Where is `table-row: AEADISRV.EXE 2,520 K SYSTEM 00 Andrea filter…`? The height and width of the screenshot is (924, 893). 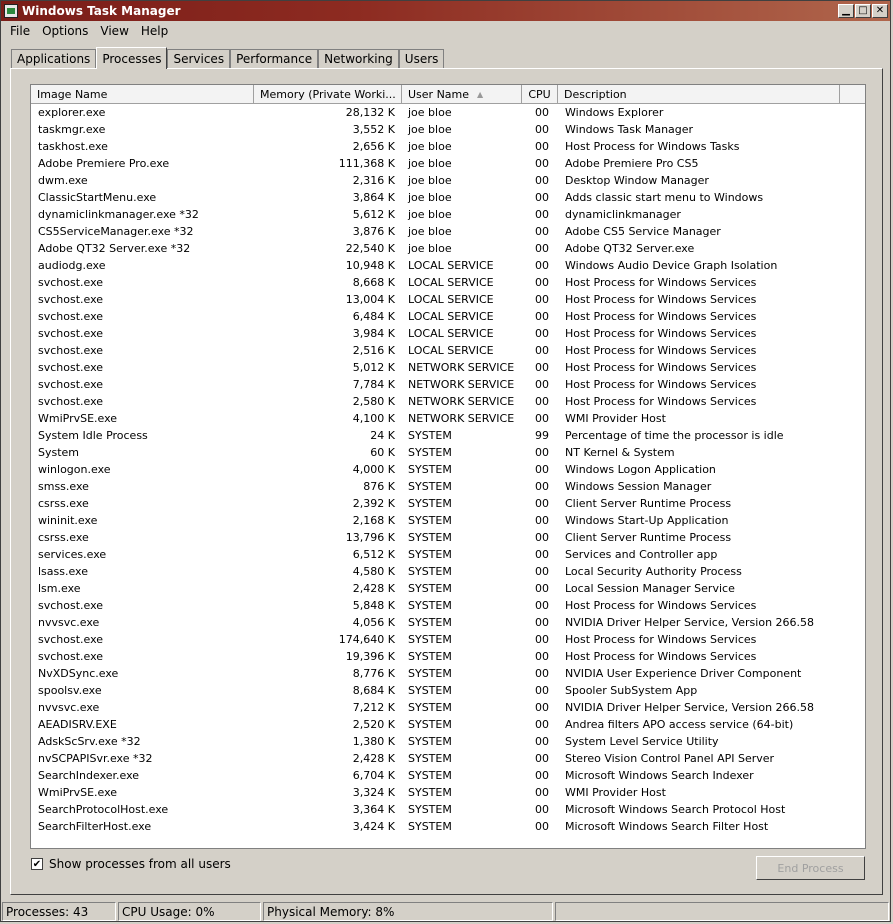
table-row: AEADISRV.EXE 2,520 K SYSTEM 00 Andrea filter… is located at coordinates (448, 724).